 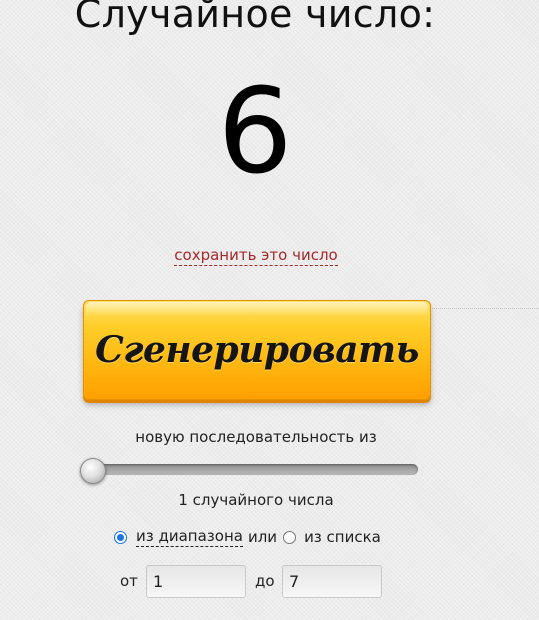 I want to click on save-number-link-wrap: сохранить это число, so click(x=256, y=256).